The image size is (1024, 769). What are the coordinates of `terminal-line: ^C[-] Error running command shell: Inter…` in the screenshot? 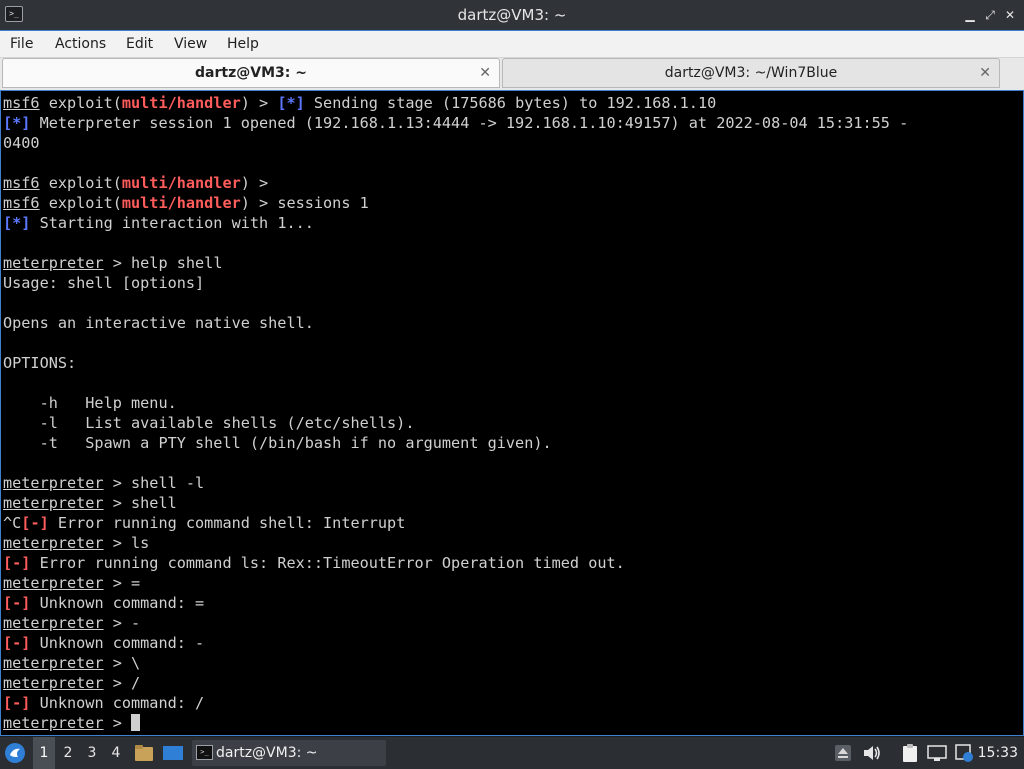 It's located at (455, 523).